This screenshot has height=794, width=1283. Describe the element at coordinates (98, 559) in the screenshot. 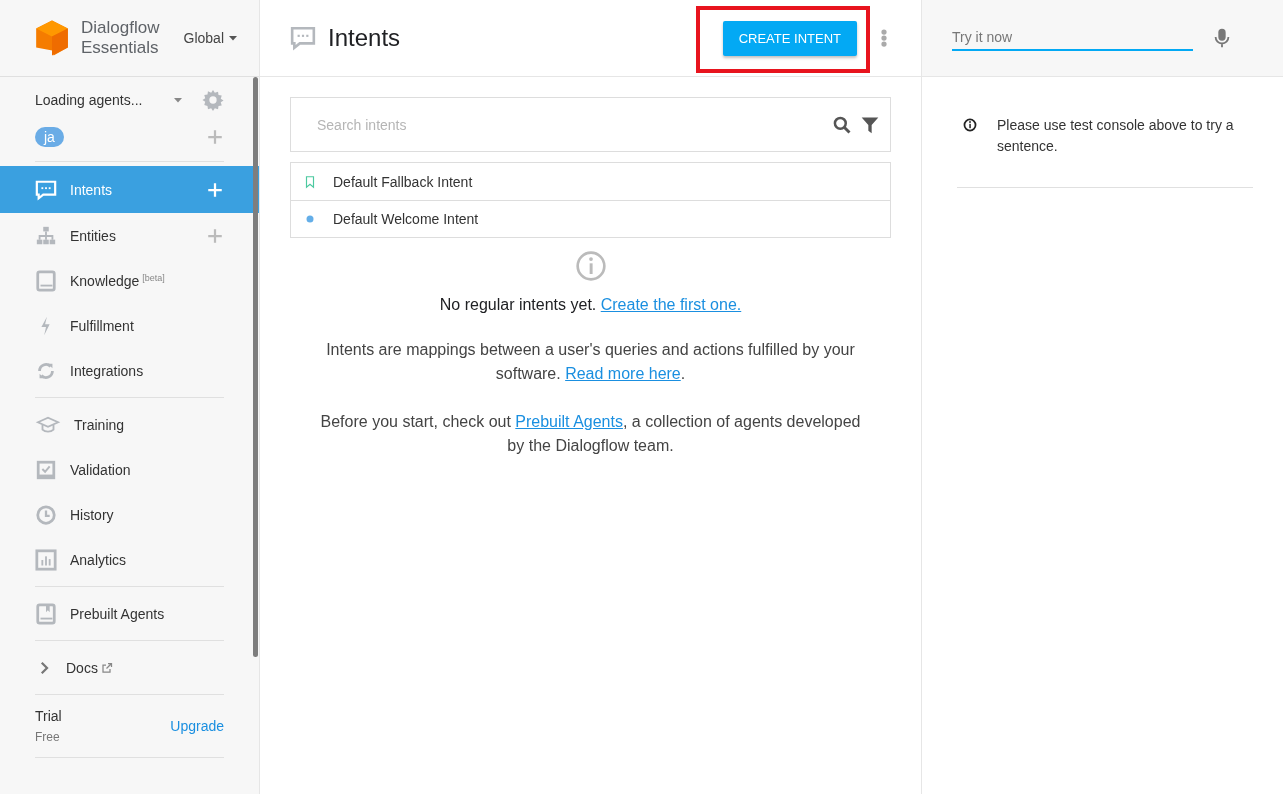

I see `nav-label: Analytics` at that location.